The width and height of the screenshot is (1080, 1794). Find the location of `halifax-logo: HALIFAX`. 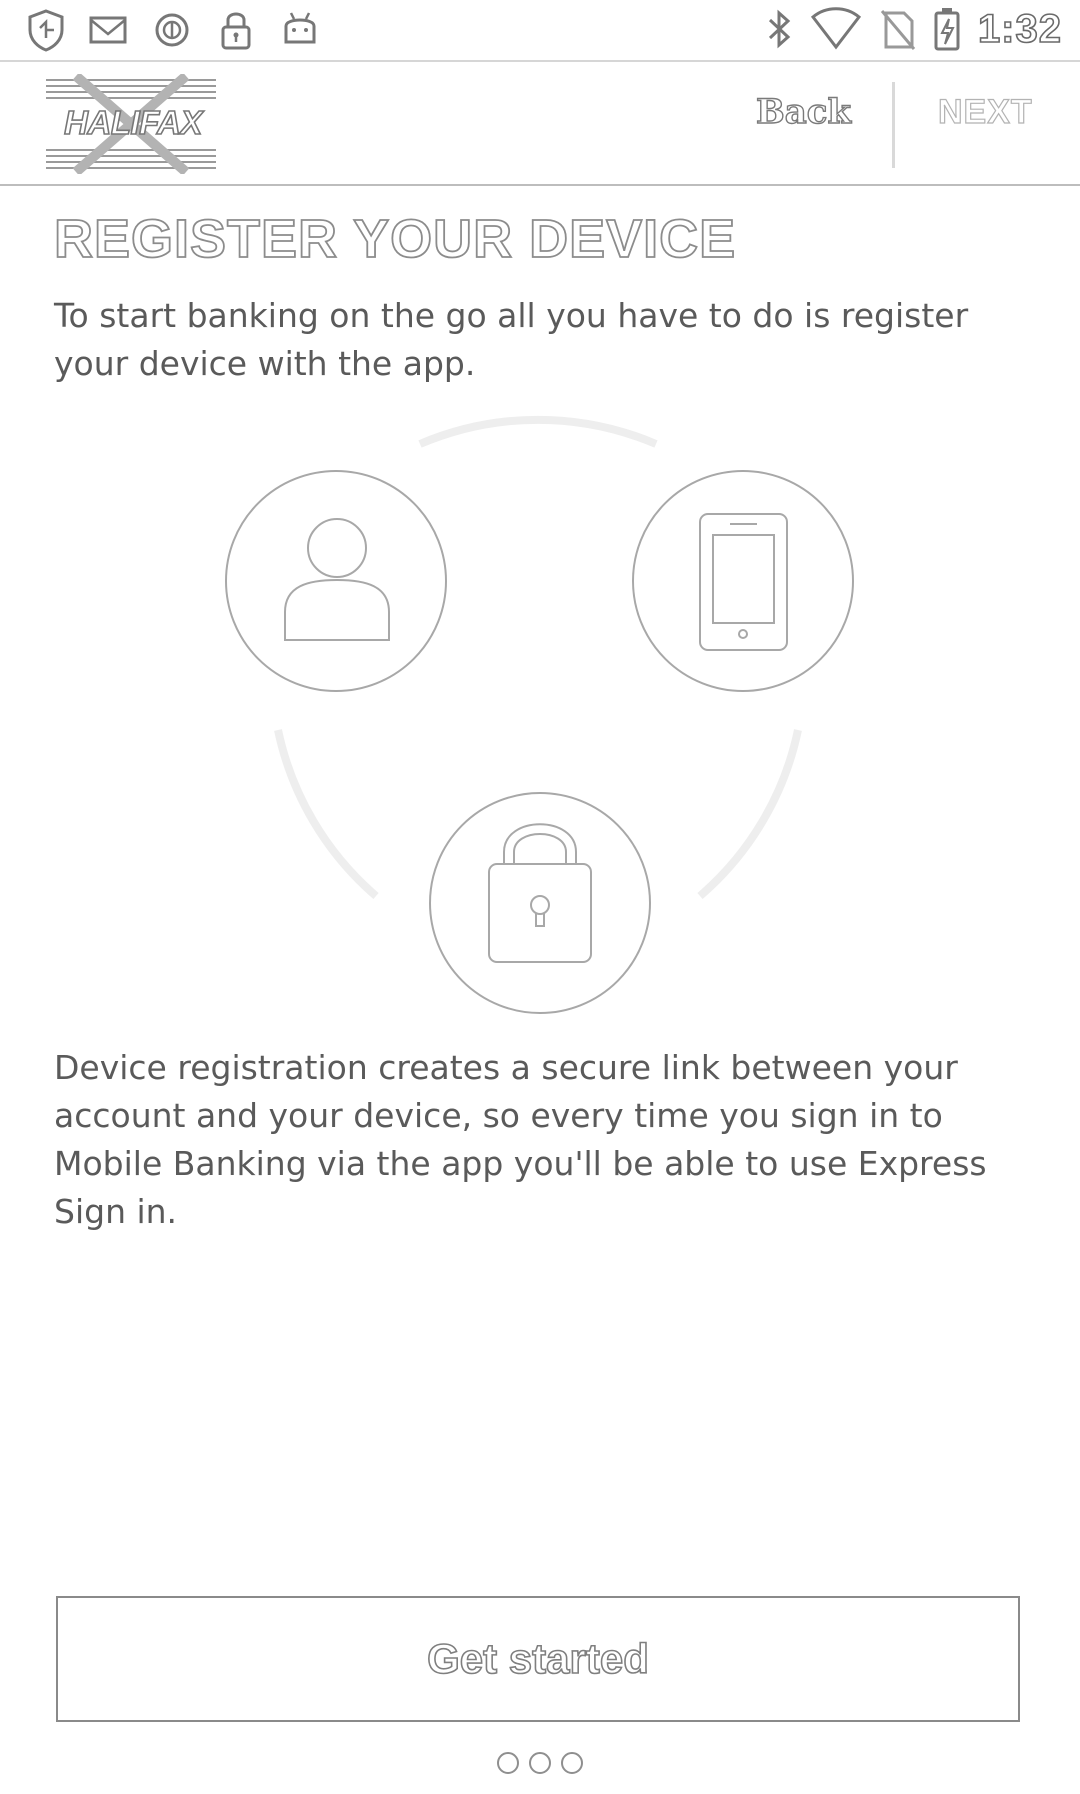

halifax-logo: HALIFAX is located at coordinates (131, 124).